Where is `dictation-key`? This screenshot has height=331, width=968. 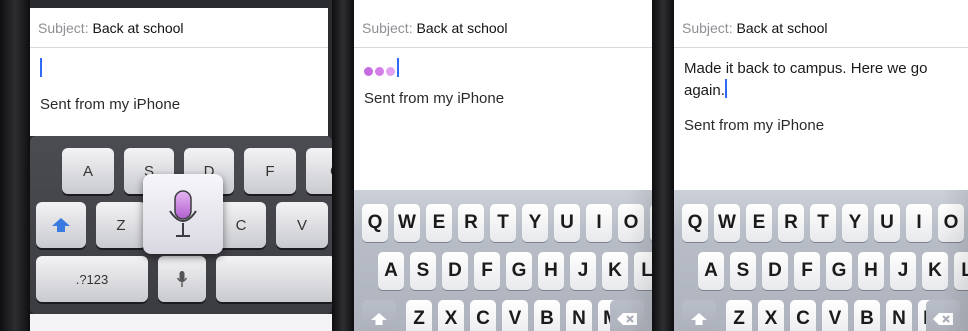 dictation-key is located at coordinates (182, 279).